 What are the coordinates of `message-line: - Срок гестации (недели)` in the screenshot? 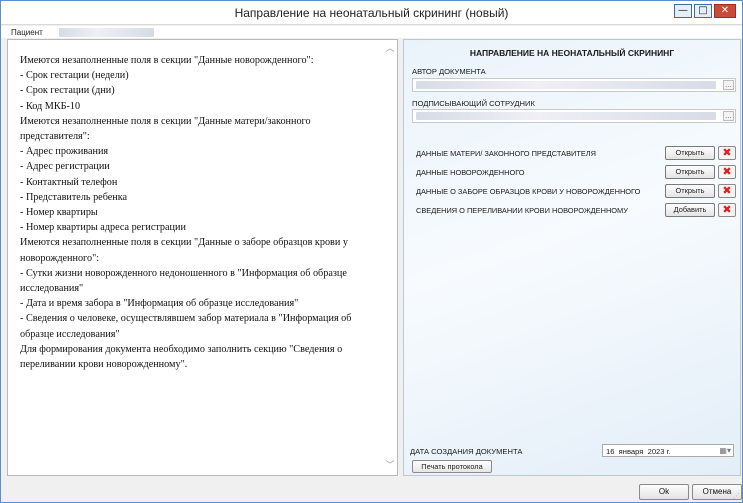 It's located at (74, 76).